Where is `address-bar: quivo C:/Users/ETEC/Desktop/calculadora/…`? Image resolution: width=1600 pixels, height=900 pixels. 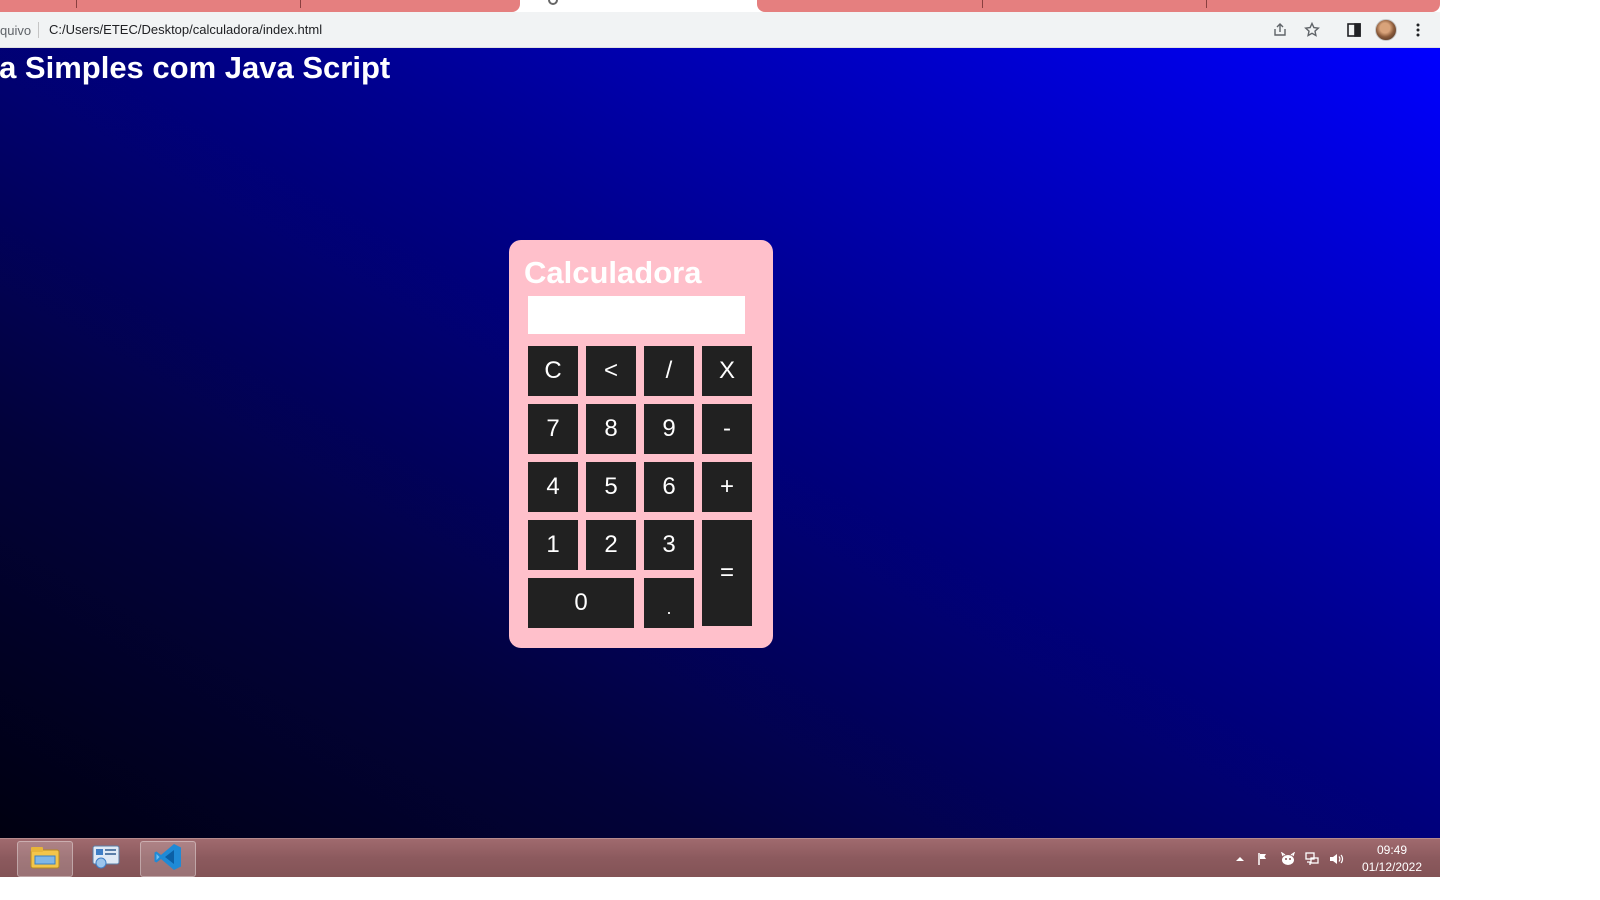
address-bar: quivo C:/Users/ETEC/Desktop/calculadora/… is located at coordinates (720, 30).